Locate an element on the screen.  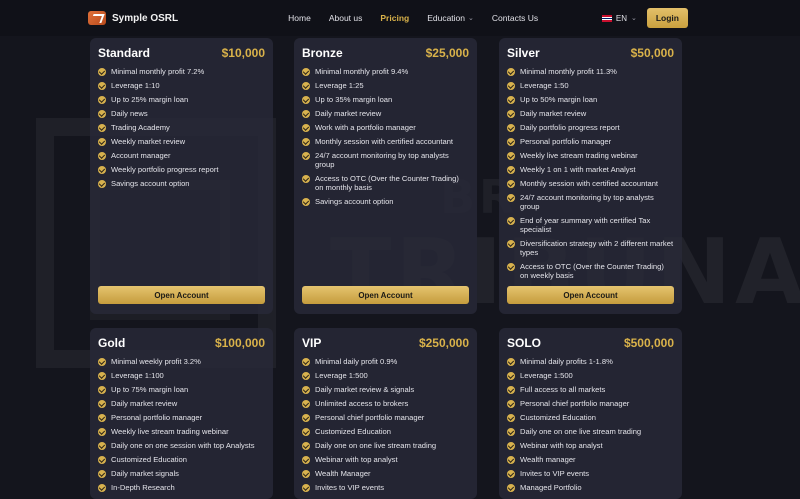
feature-text: Daily market review is located at coordinates (348, 113).